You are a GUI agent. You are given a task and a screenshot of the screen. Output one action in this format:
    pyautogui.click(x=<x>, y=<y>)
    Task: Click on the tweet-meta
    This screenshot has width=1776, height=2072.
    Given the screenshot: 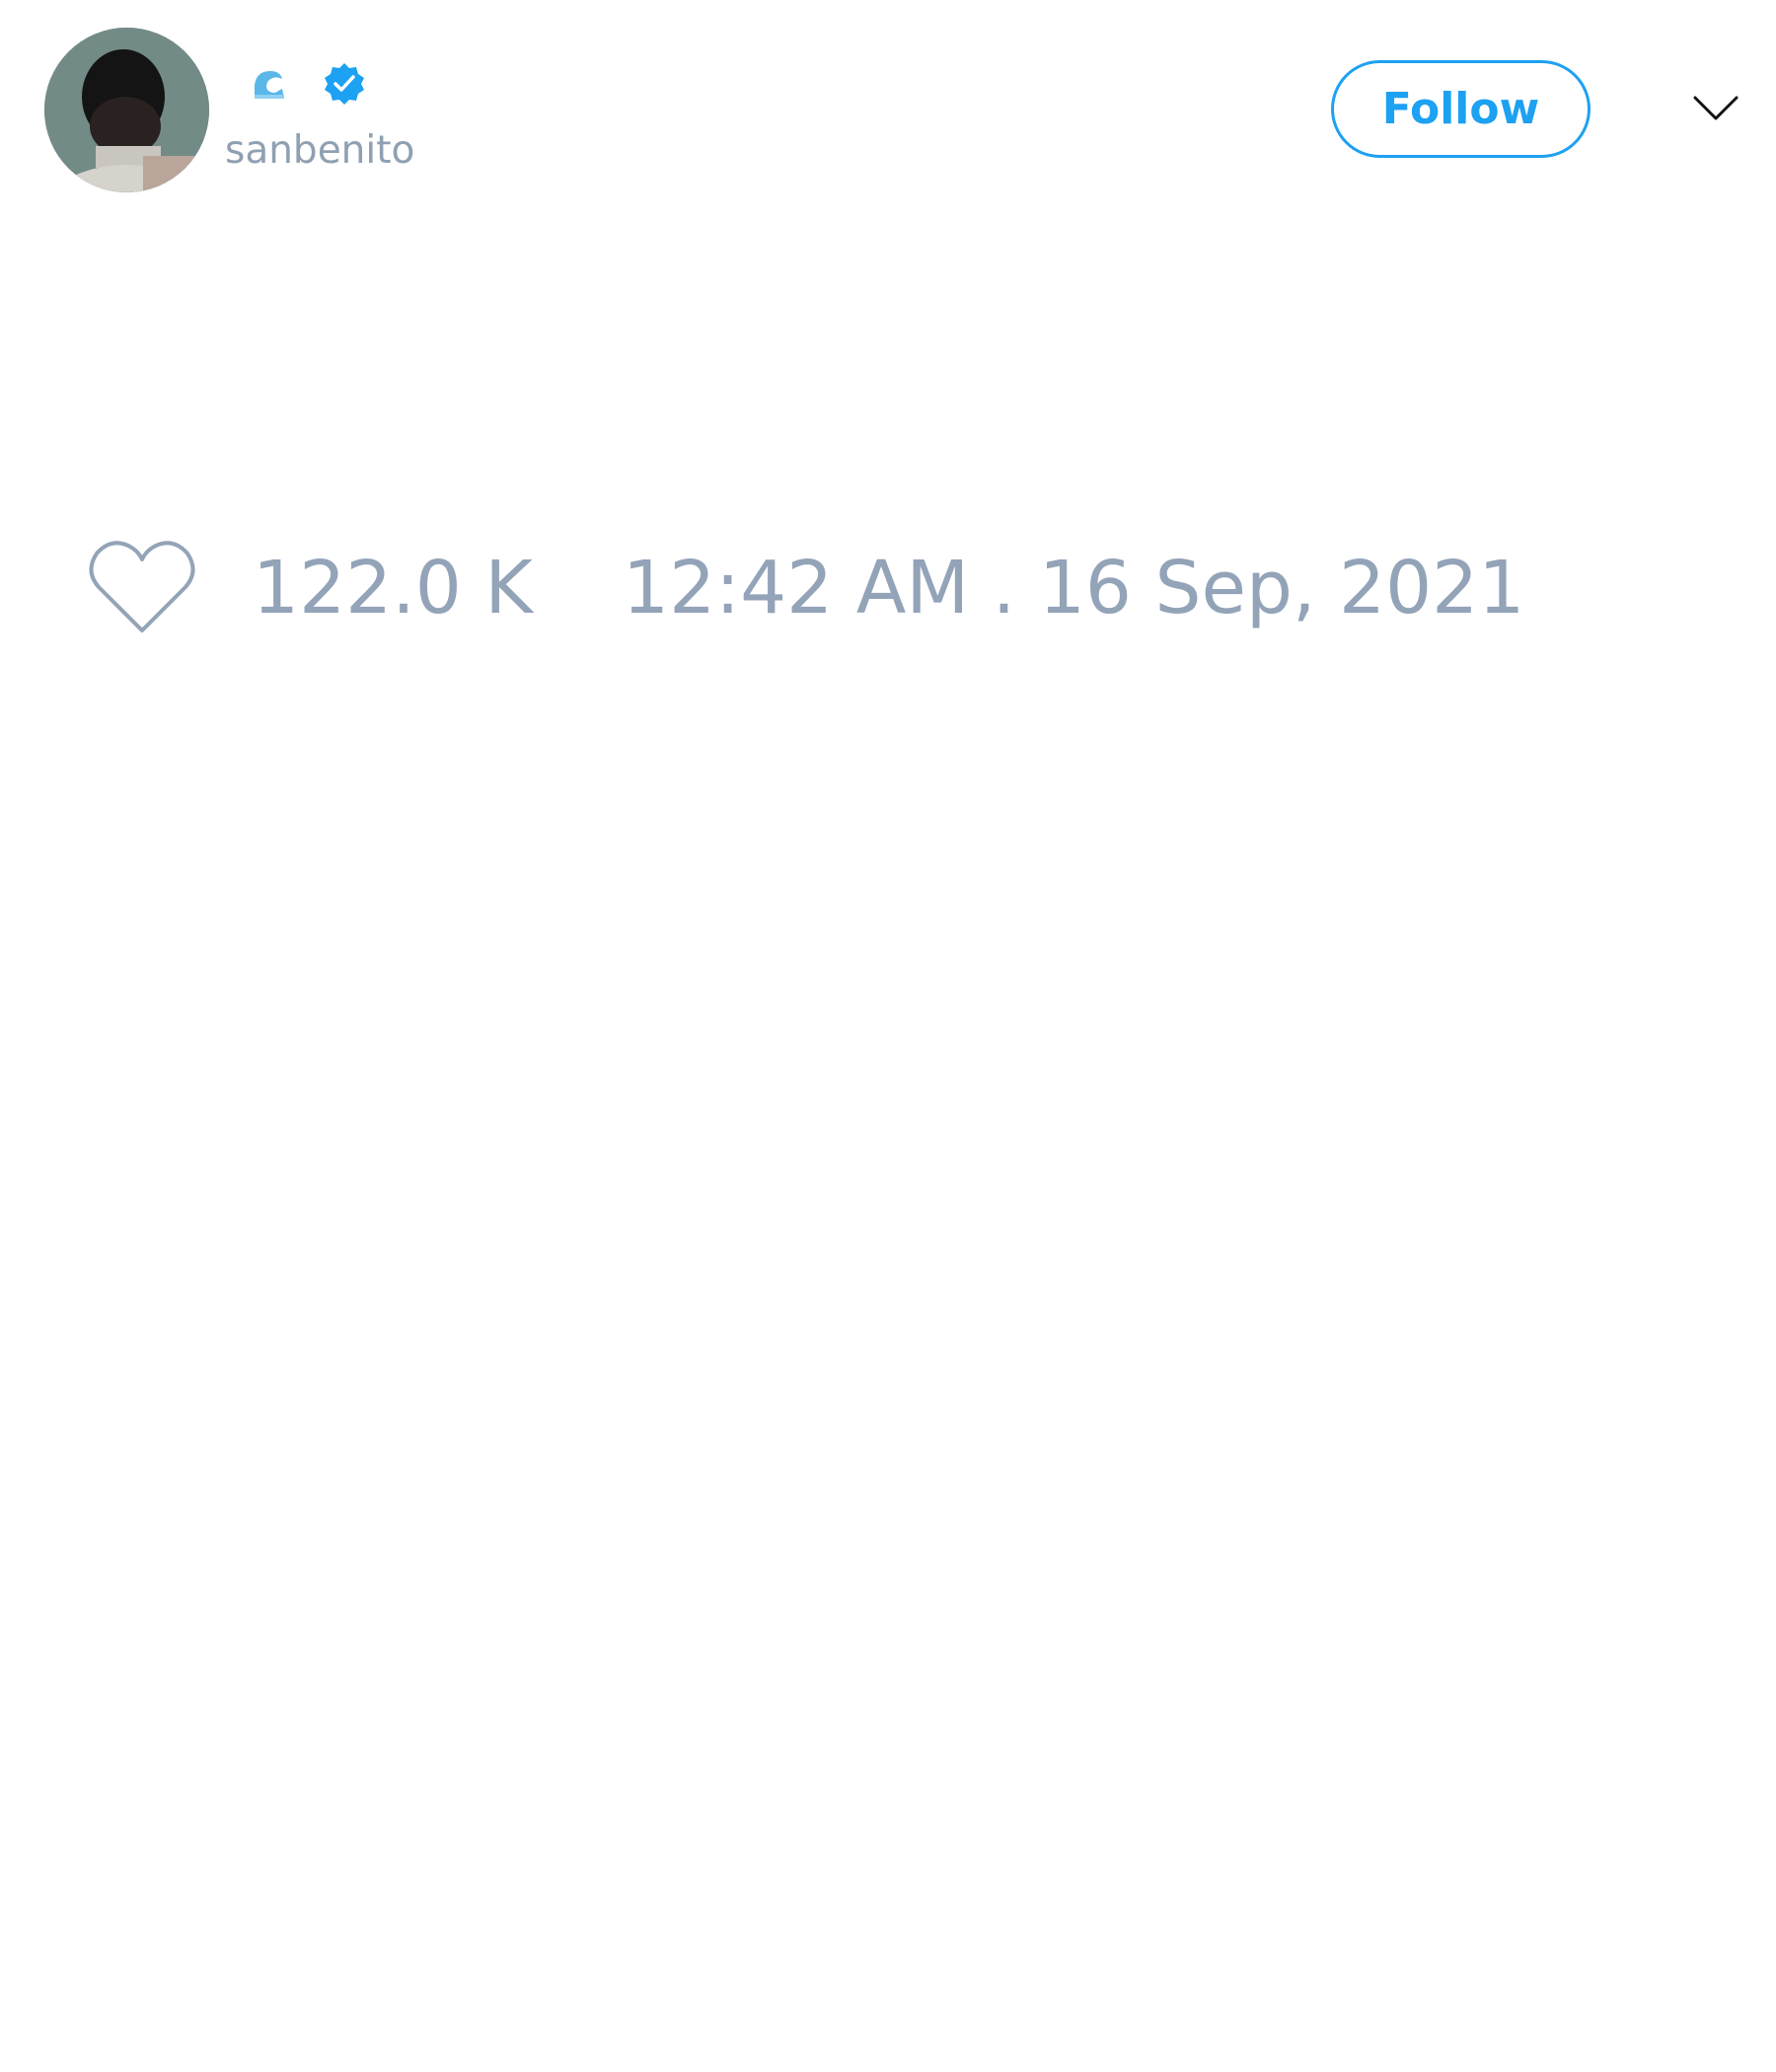 What is the action you would take?
    pyautogui.click(x=142, y=587)
    